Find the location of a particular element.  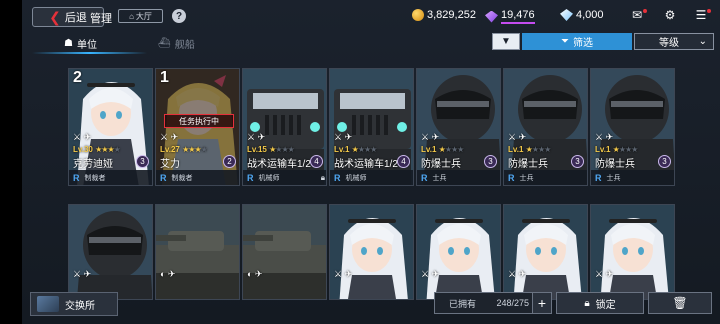

role-label: 制裁者 is located at coordinates (95, 178).